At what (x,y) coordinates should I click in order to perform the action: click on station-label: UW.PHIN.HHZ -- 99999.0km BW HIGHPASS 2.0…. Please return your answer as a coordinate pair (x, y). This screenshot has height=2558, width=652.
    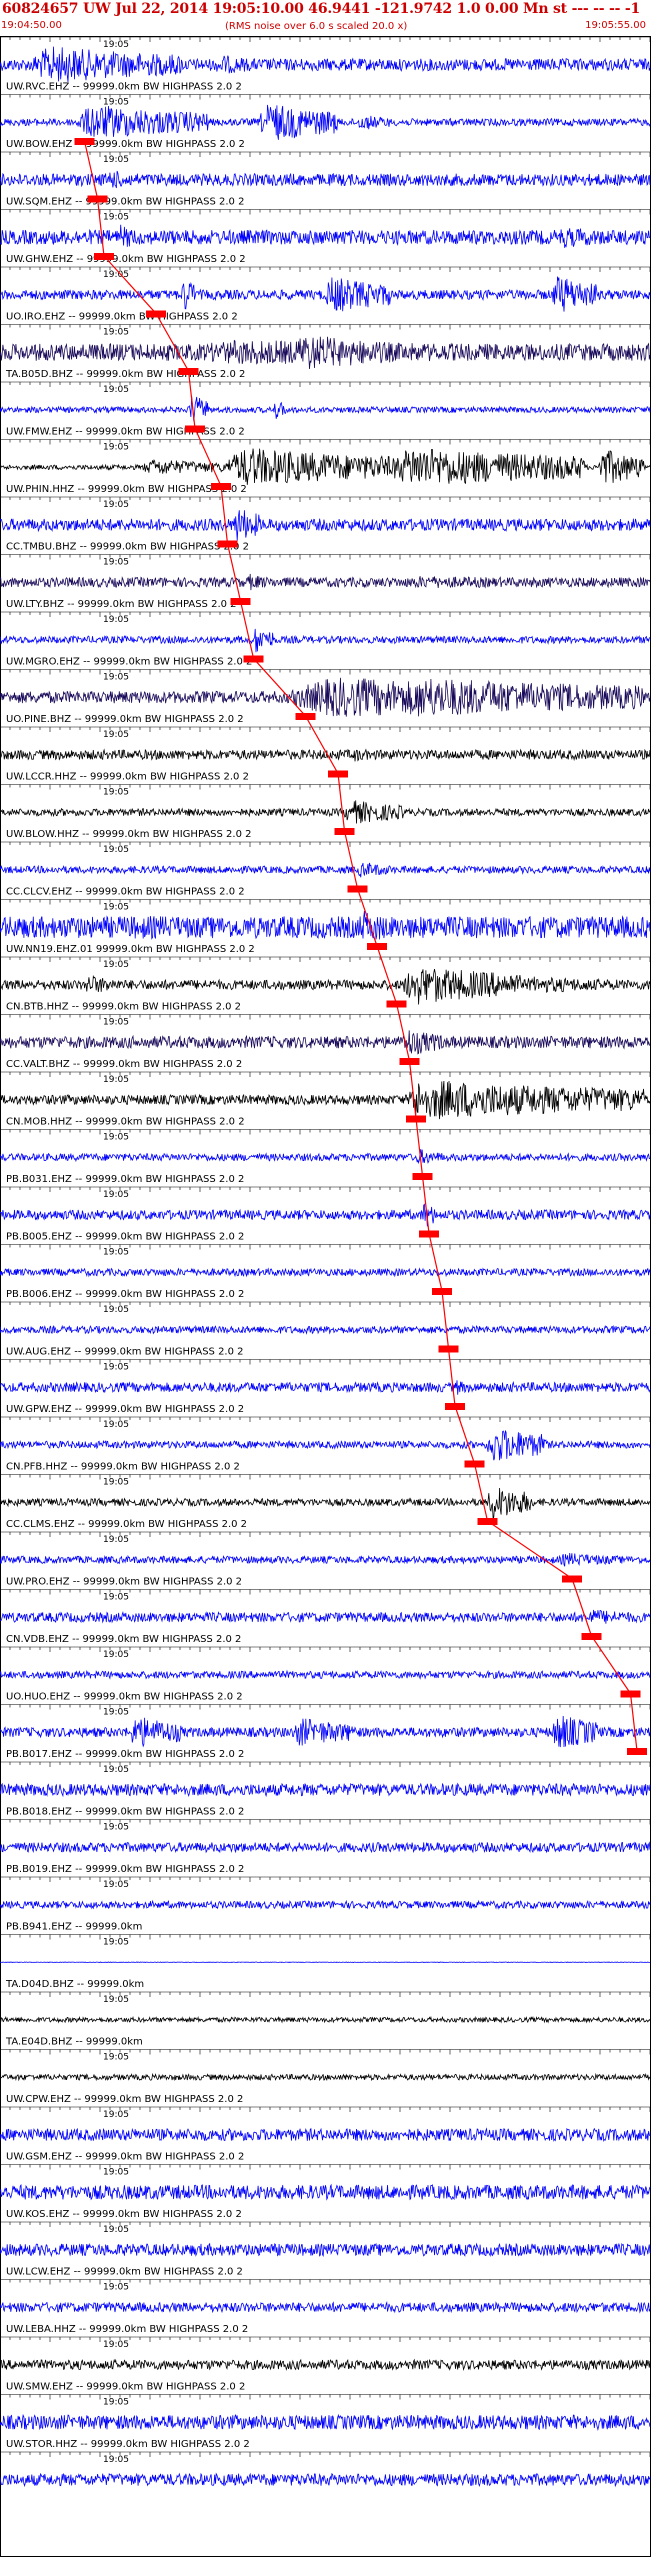
    Looking at the image, I should click on (126, 489).